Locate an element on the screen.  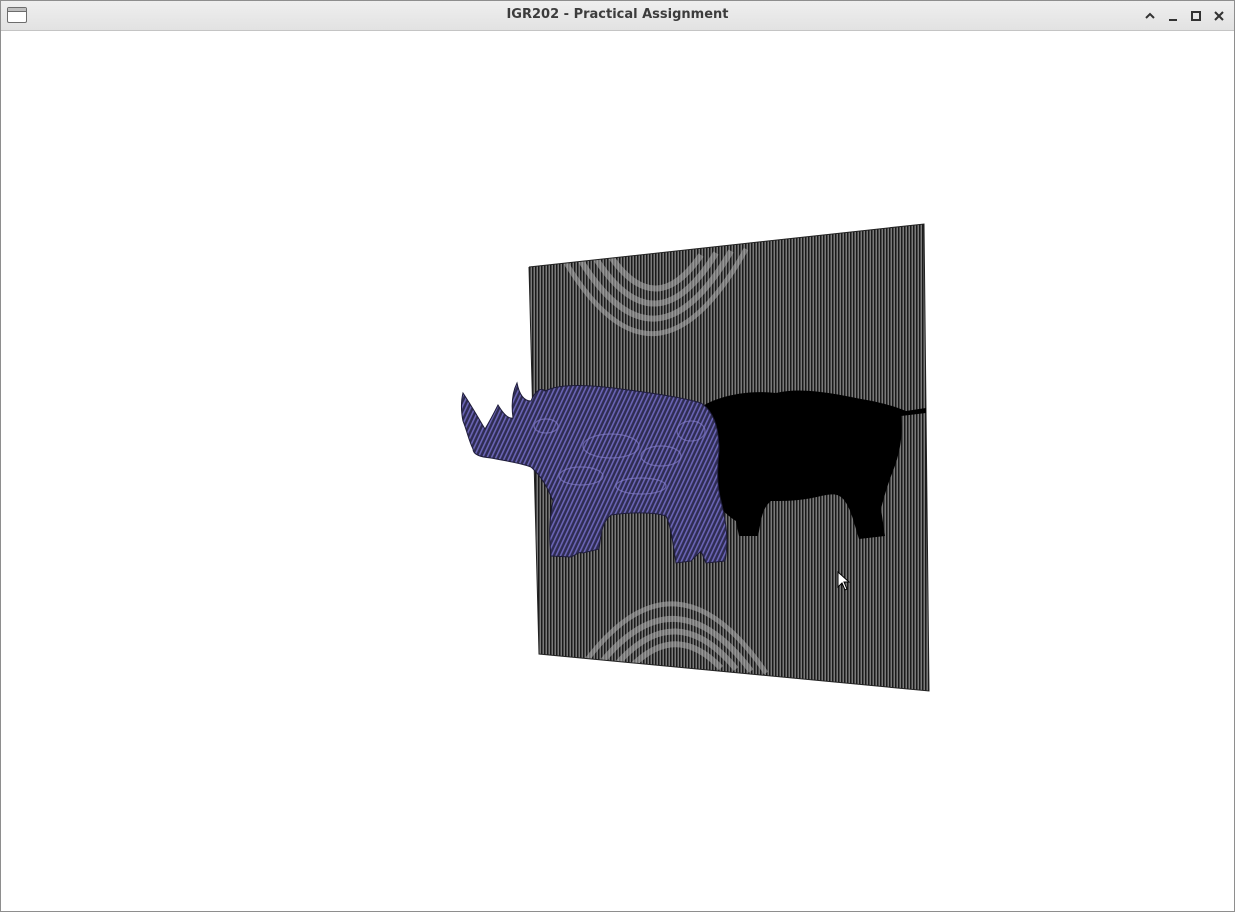
title-bar: IGR202 - Practical Assignment is located at coordinates (617, 16).